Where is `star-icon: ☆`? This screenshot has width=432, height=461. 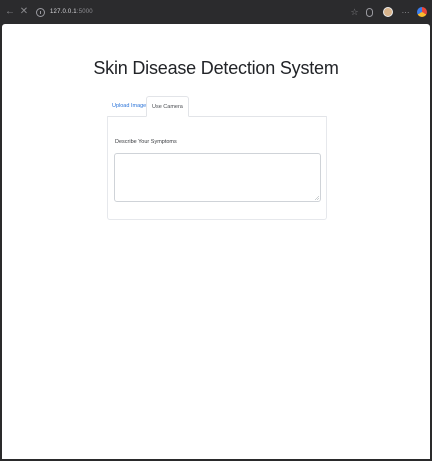
star-icon: ☆ is located at coordinates (354, 12).